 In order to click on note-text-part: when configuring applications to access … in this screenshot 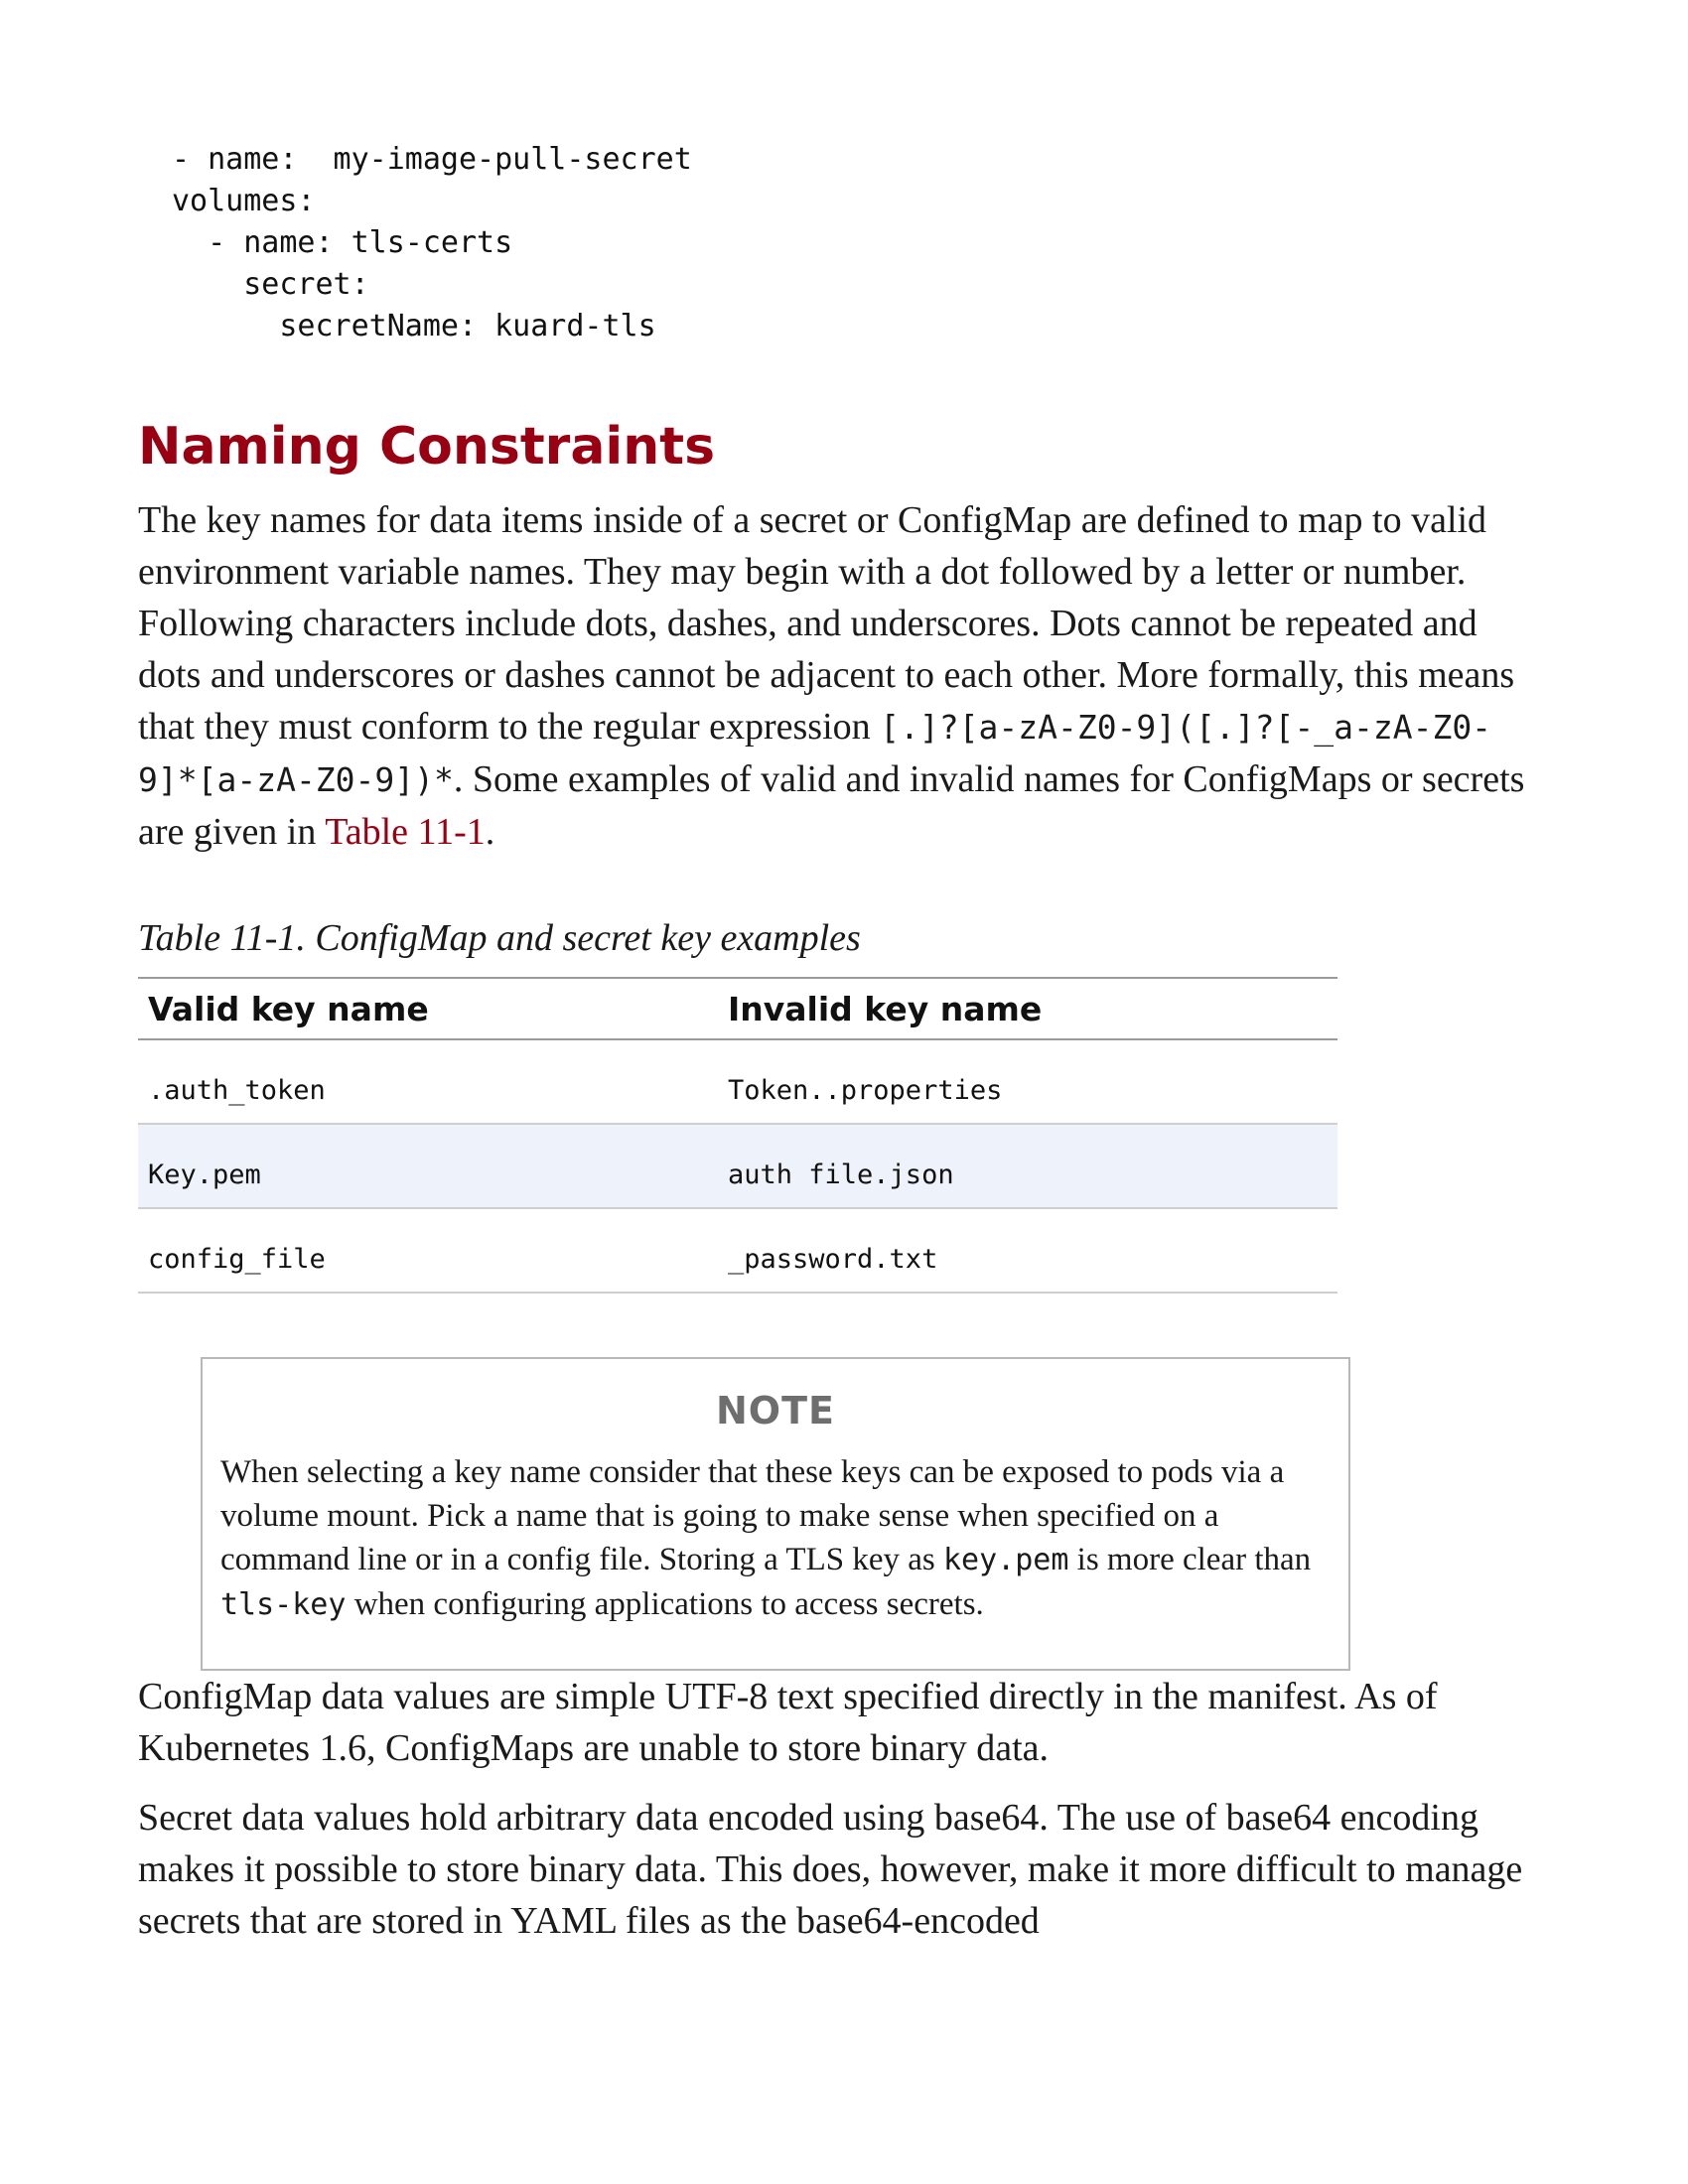, I will do `click(665, 1604)`.